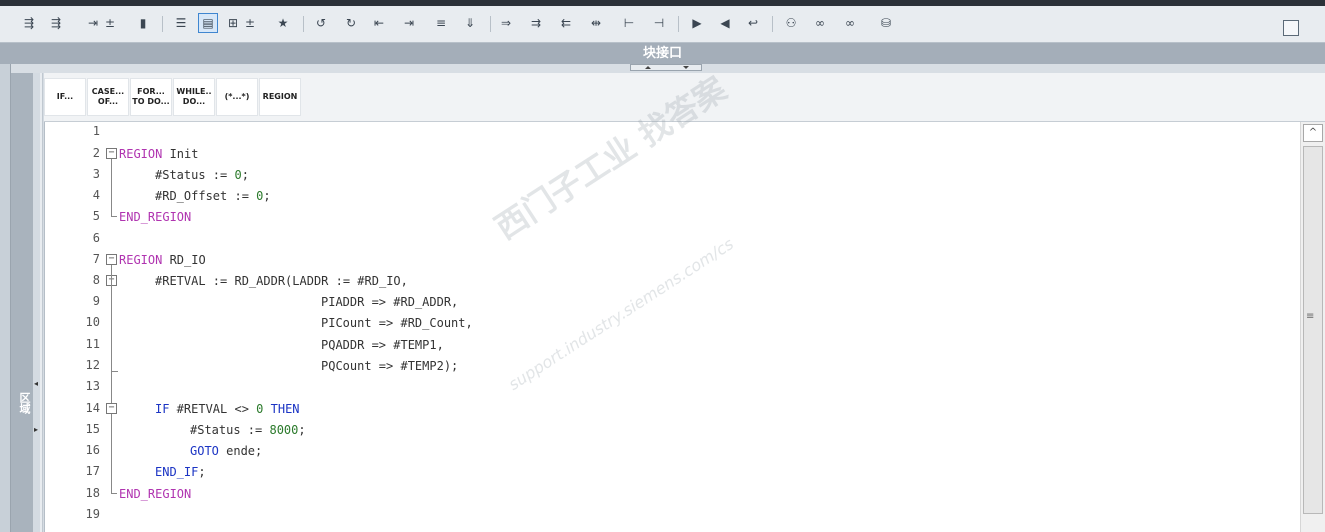 The image size is (1325, 532). Describe the element at coordinates (92, 450) in the screenshot. I see `line-number: 16` at that location.